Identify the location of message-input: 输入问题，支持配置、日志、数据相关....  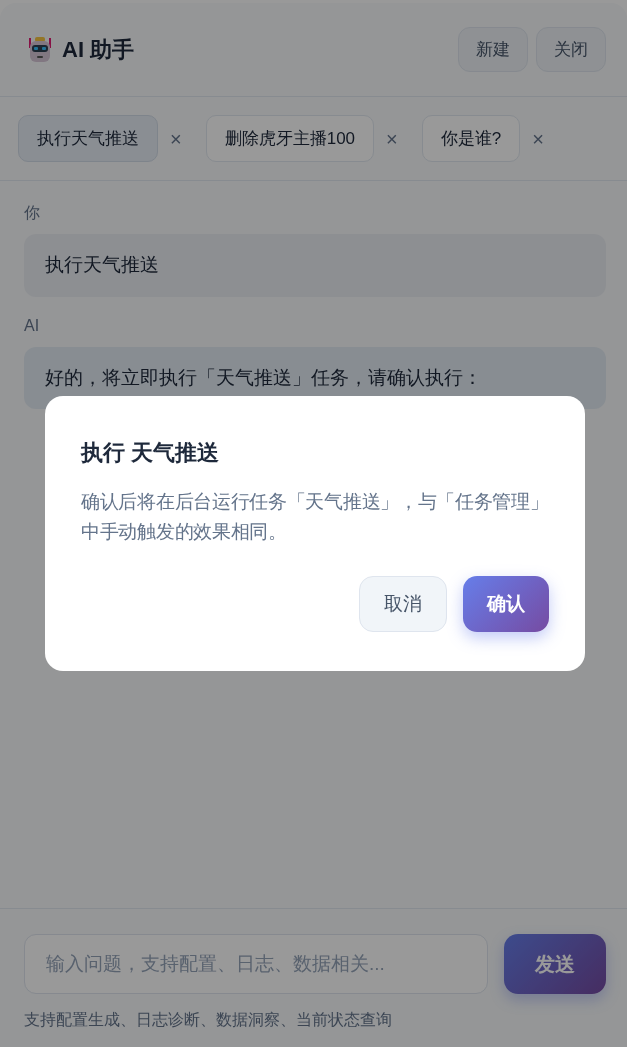
(256, 964).